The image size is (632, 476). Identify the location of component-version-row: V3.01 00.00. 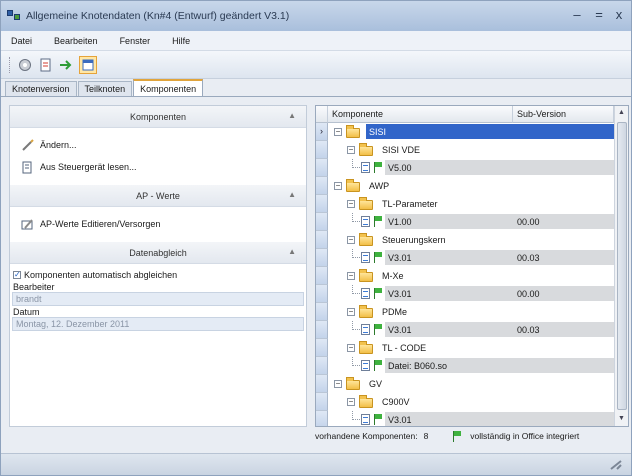
(465, 294).